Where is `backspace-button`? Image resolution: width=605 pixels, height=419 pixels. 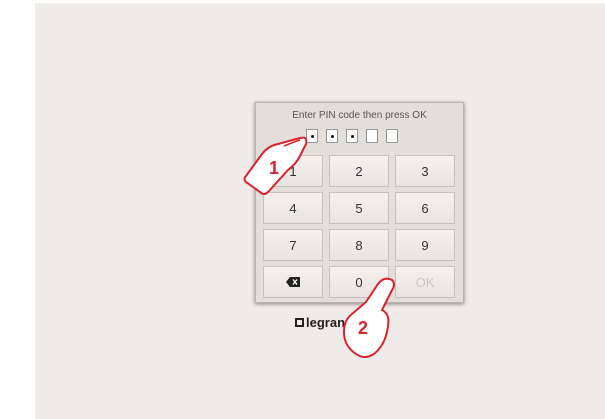 backspace-button is located at coordinates (293, 282).